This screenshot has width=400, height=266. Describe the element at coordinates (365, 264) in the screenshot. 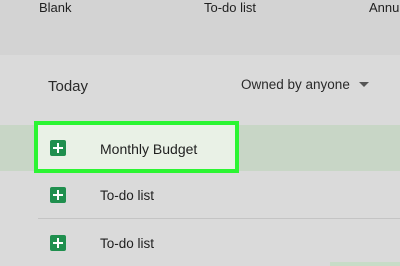

I see `edge-accent` at that location.